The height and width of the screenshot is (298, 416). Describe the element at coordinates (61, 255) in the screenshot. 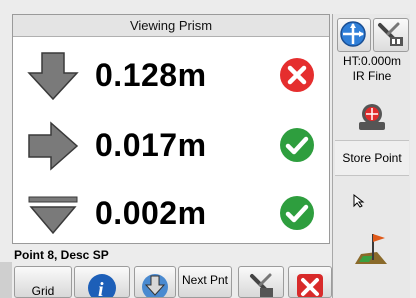

I see `current-point-label: Point 8, Desc SP` at that location.